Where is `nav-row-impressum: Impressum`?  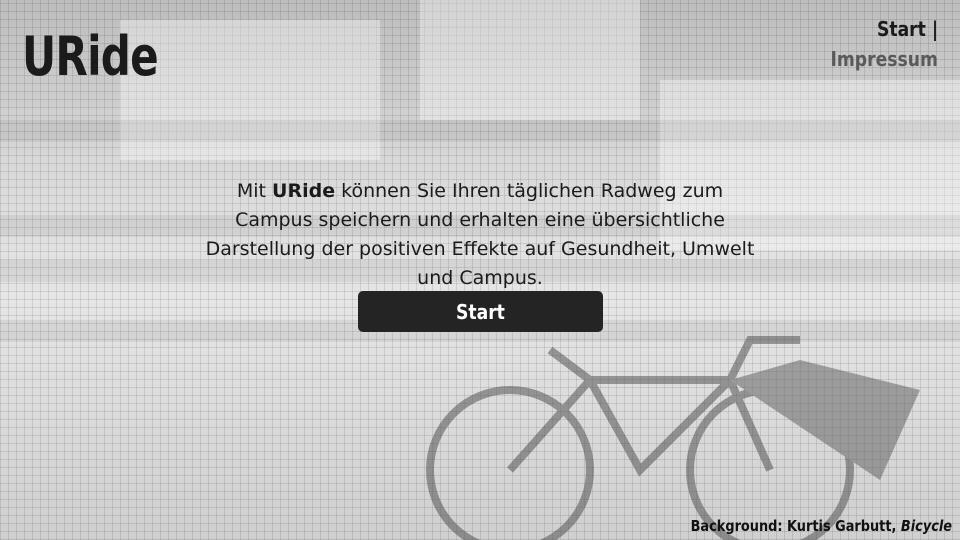 nav-row-impressum: Impressum is located at coordinates (875, 59).